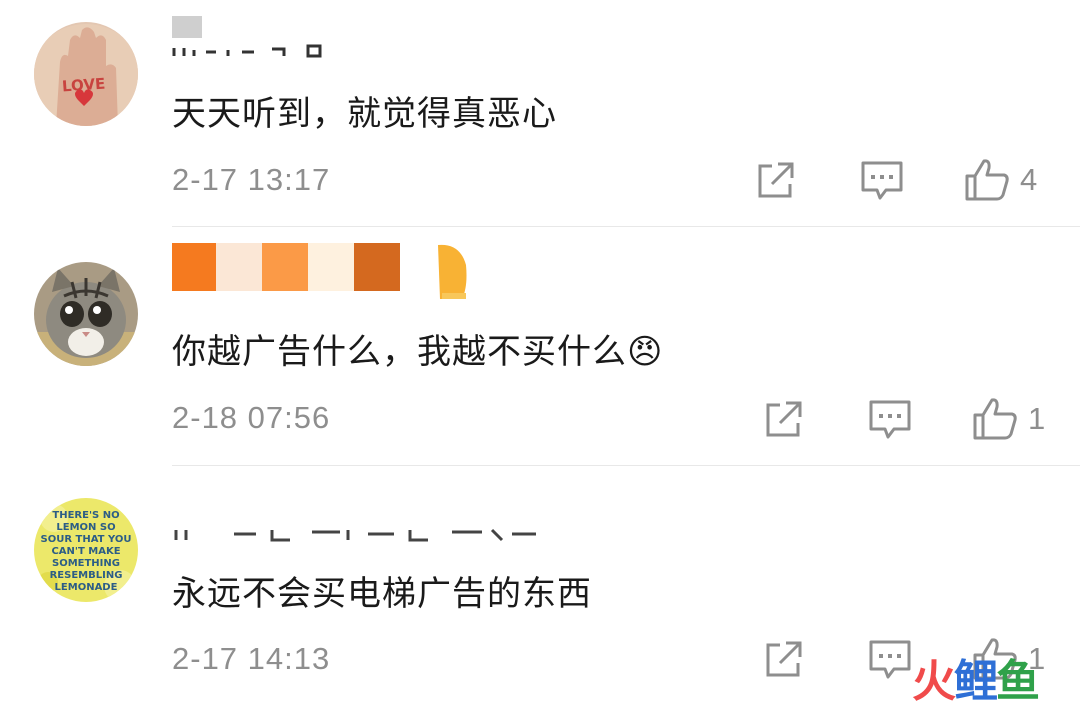 The width and height of the screenshot is (1080, 709). I want to click on watermark-part-3: 鱼, so click(1018, 681).